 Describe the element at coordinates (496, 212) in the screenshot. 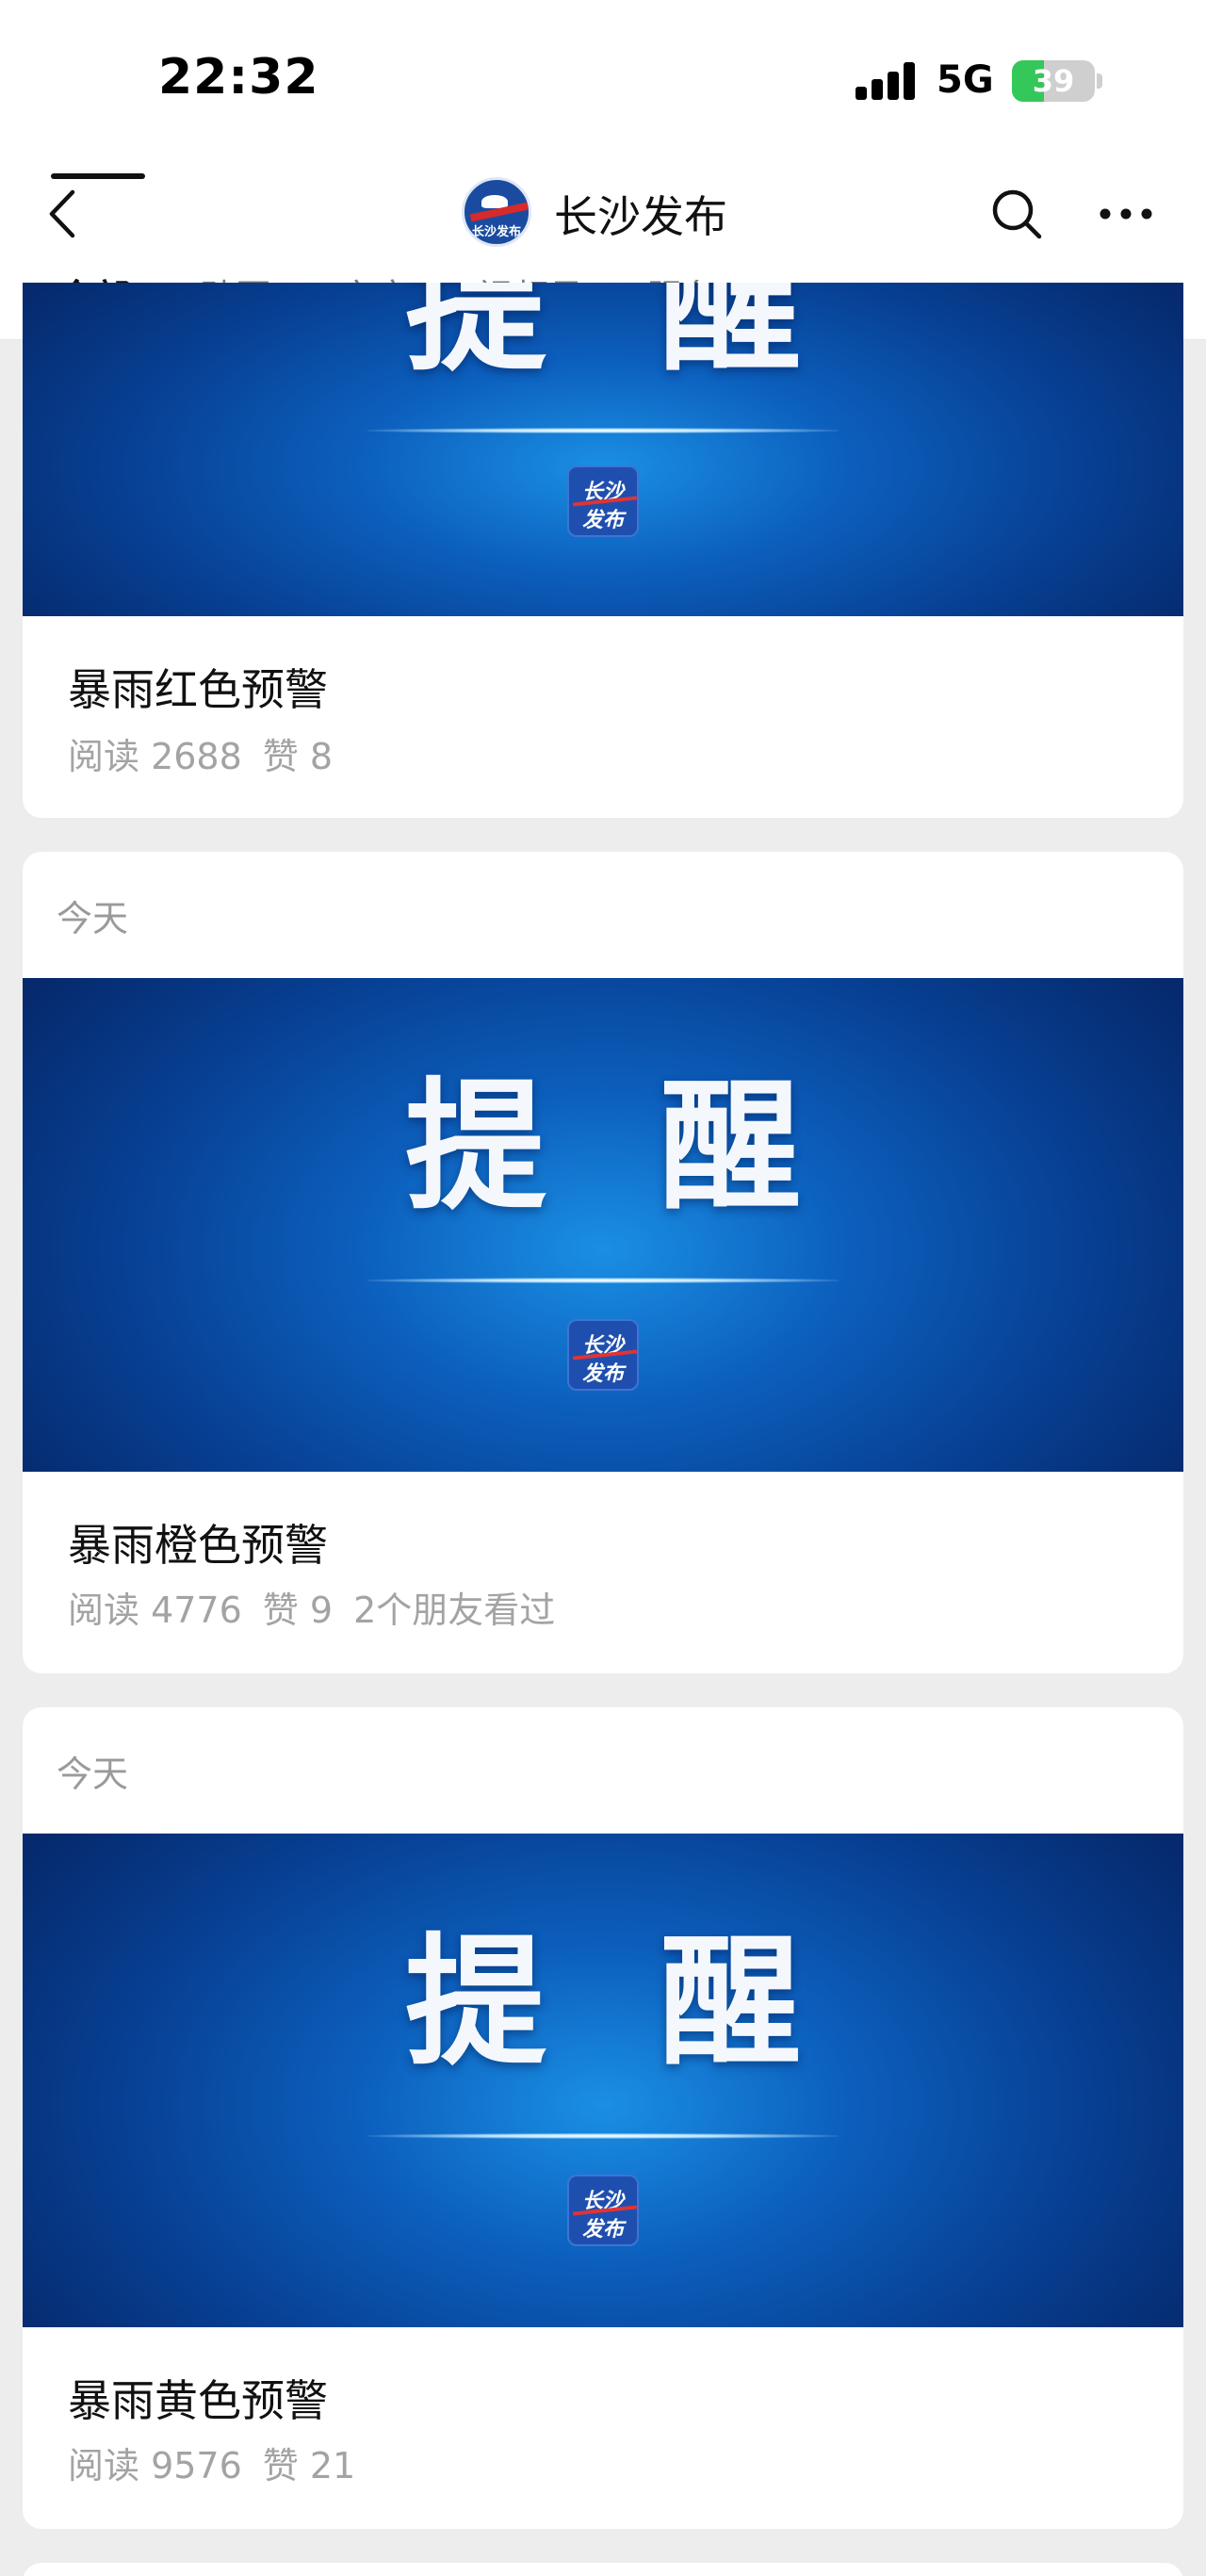

I see `account-avatar: 长沙发布` at that location.